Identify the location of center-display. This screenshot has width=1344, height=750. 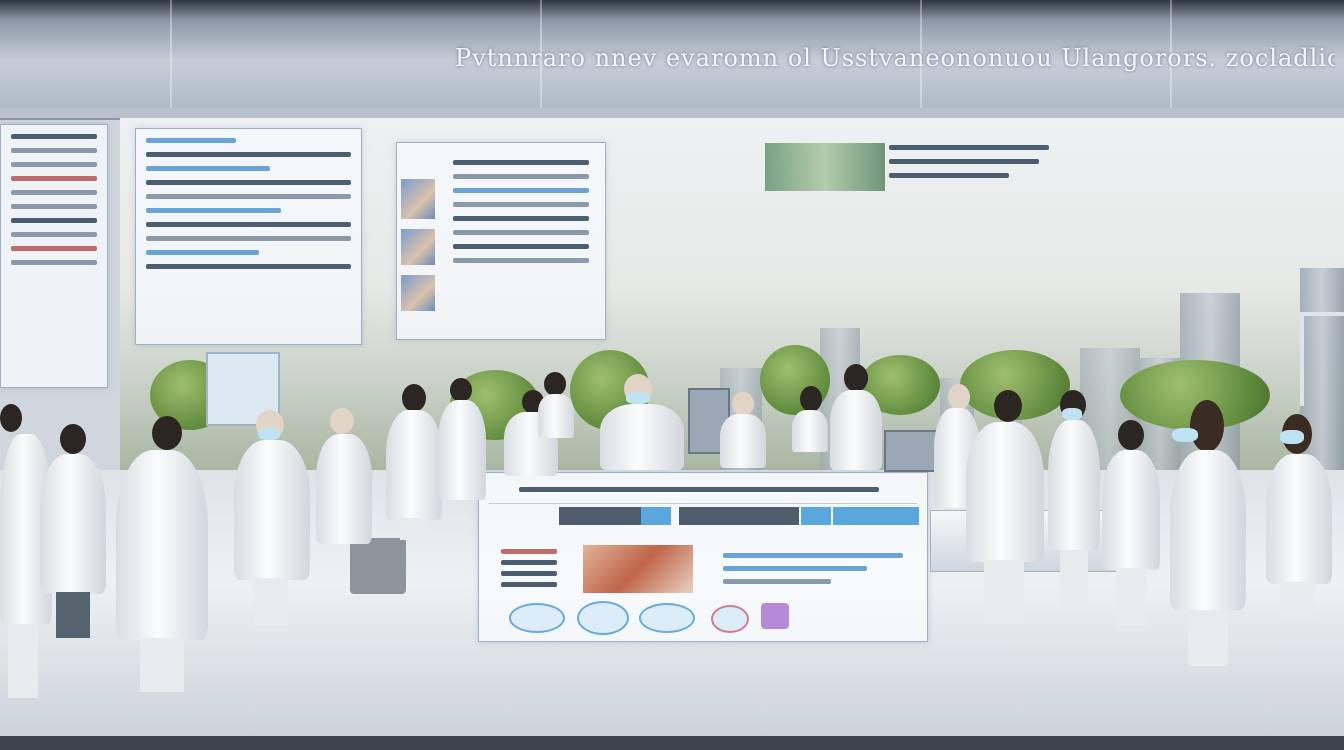
(703, 557).